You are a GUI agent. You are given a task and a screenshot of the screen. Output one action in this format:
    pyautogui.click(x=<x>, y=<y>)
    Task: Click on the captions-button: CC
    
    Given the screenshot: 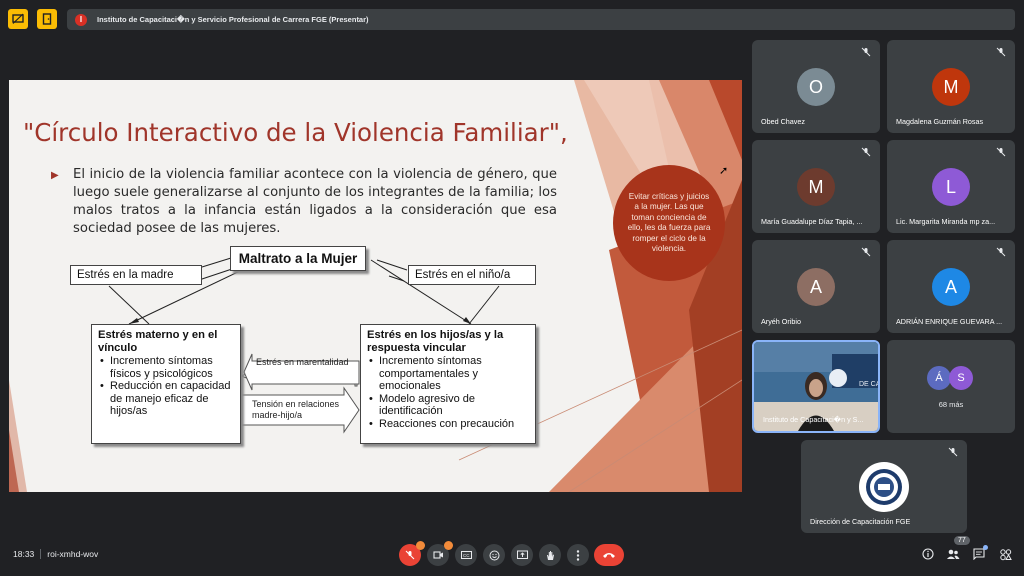 What is the action you would take?
    pyautogui.click(x=466, y=555)
    